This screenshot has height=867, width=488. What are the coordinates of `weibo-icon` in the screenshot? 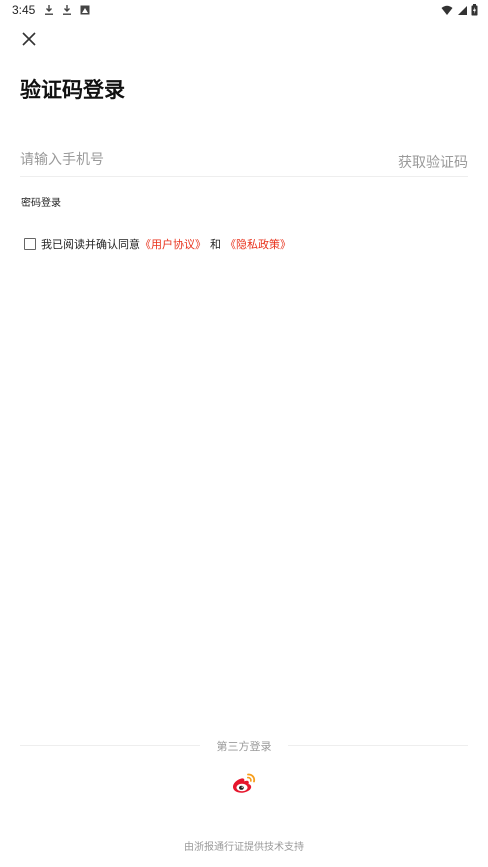 It's located at (244, 783).